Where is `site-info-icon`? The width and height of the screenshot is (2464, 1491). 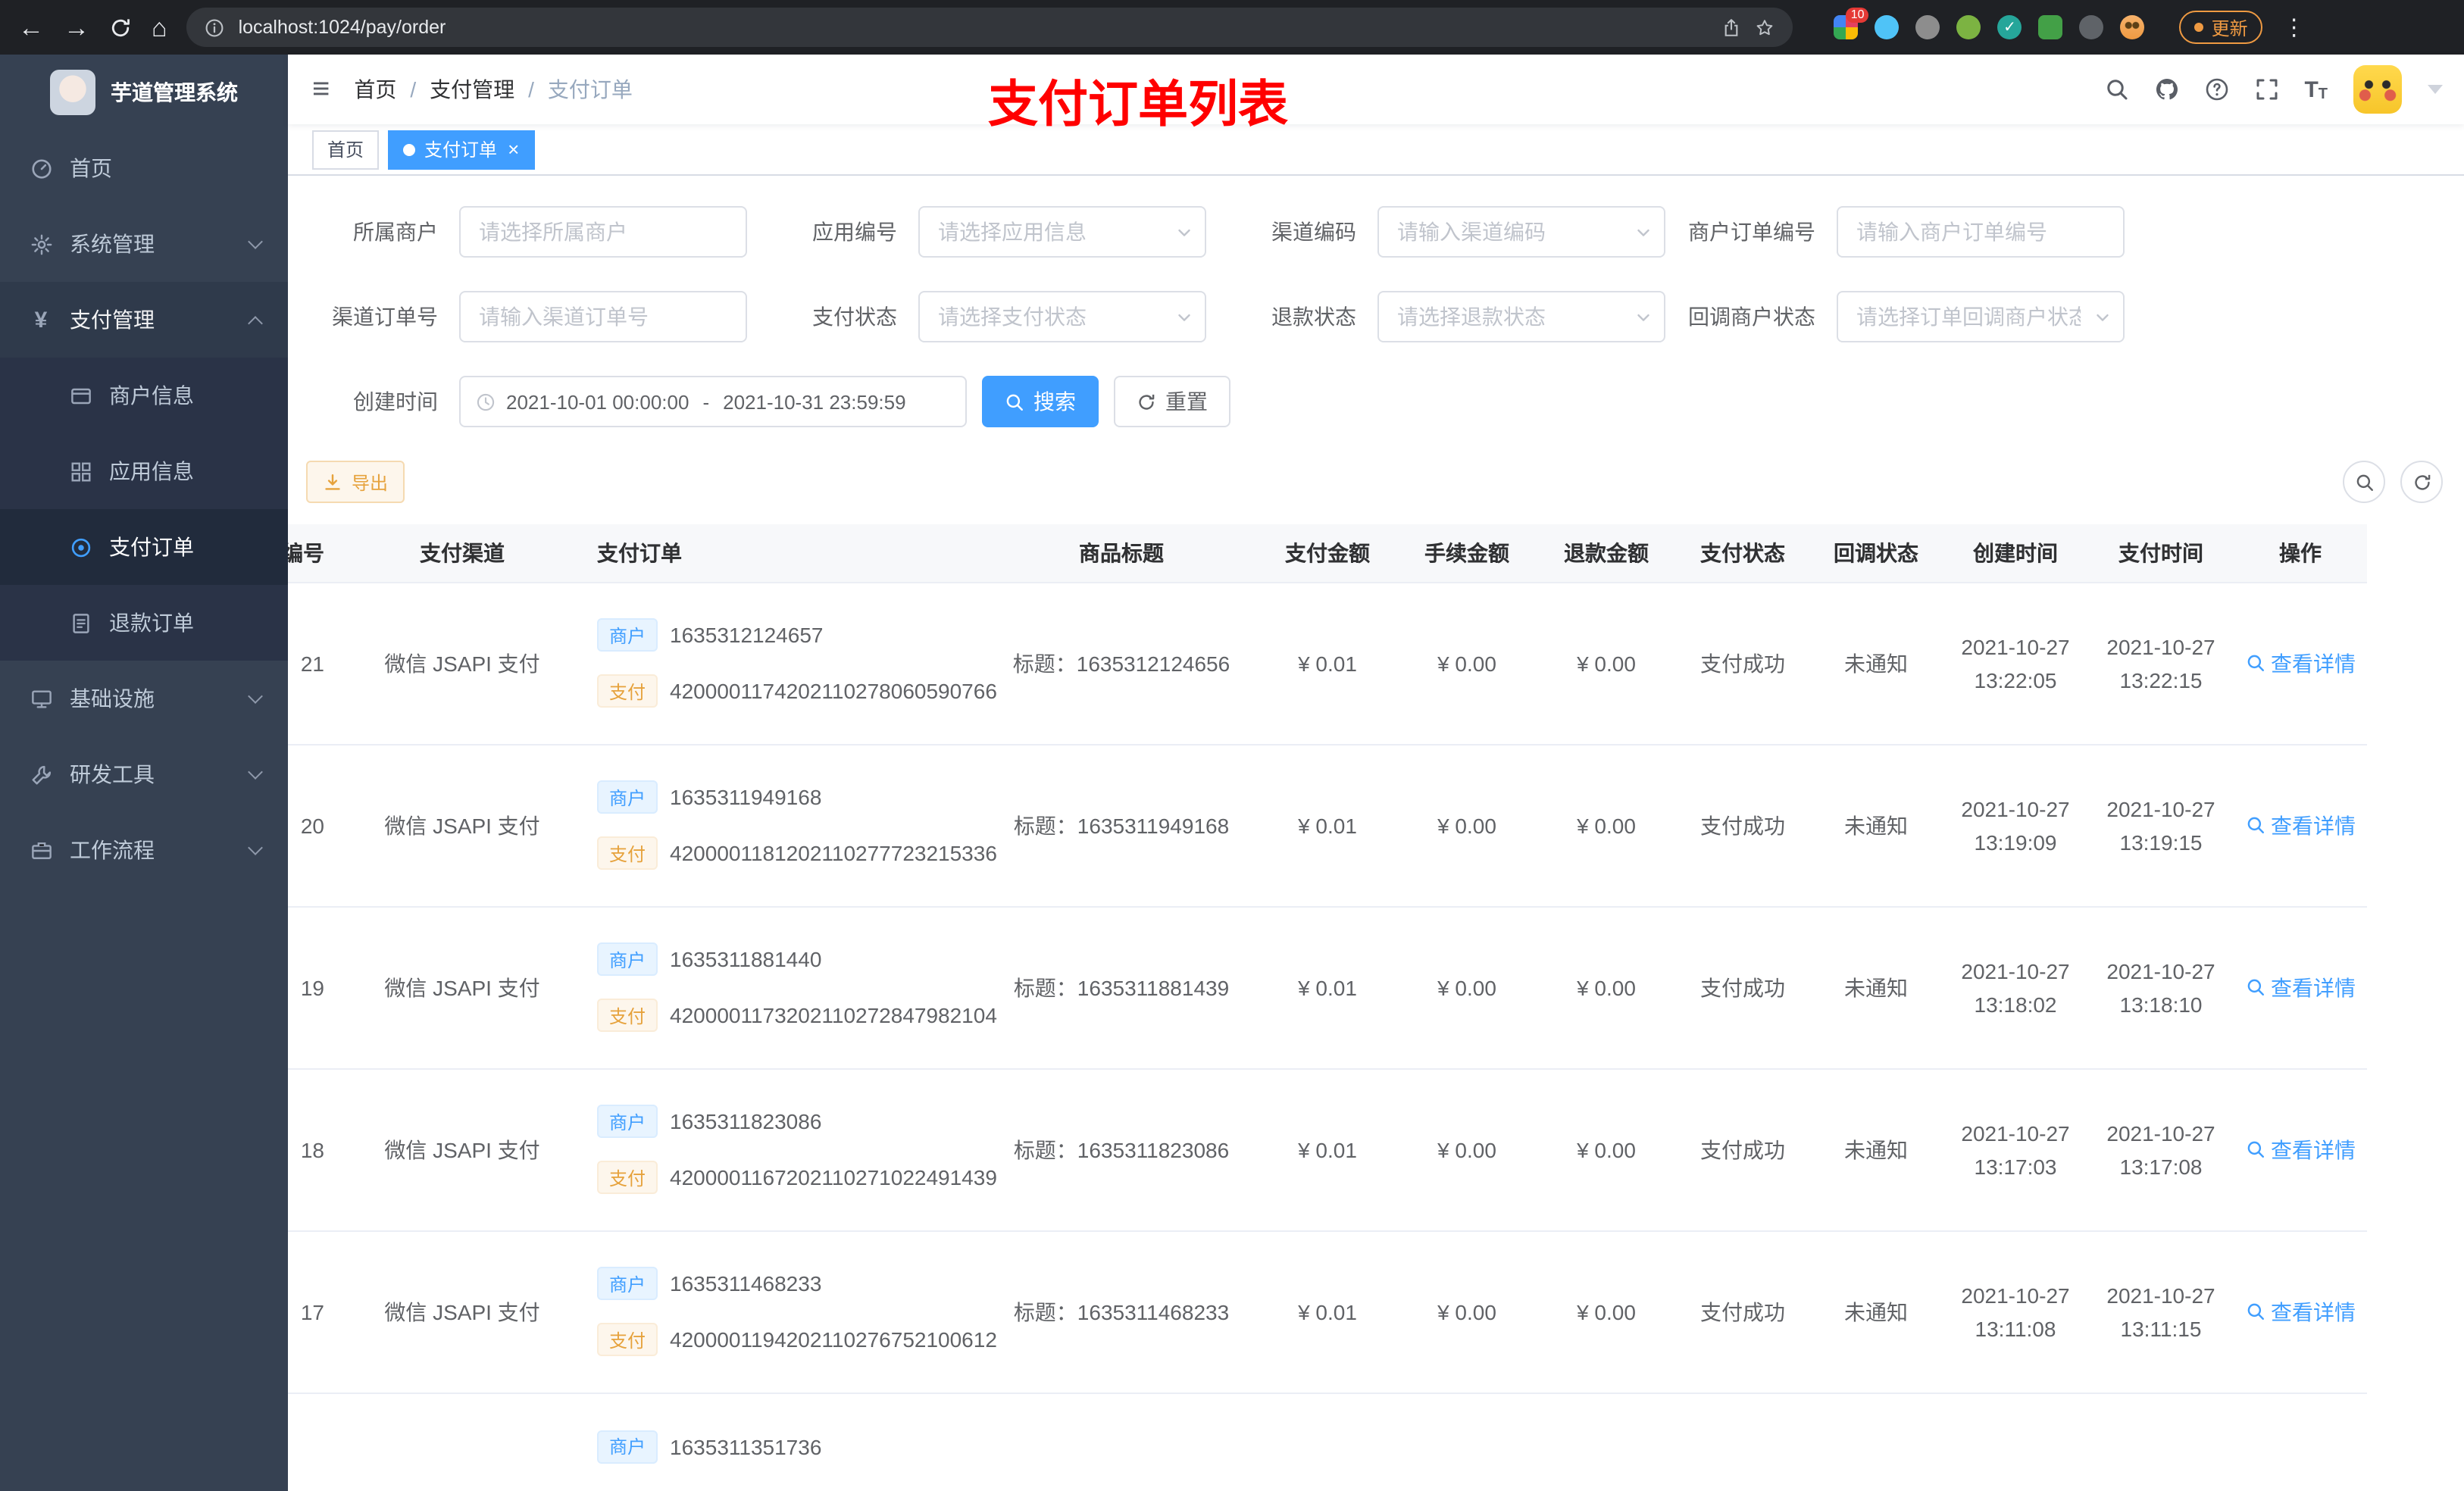 site-info-icon is located at coordinates (215, 27).